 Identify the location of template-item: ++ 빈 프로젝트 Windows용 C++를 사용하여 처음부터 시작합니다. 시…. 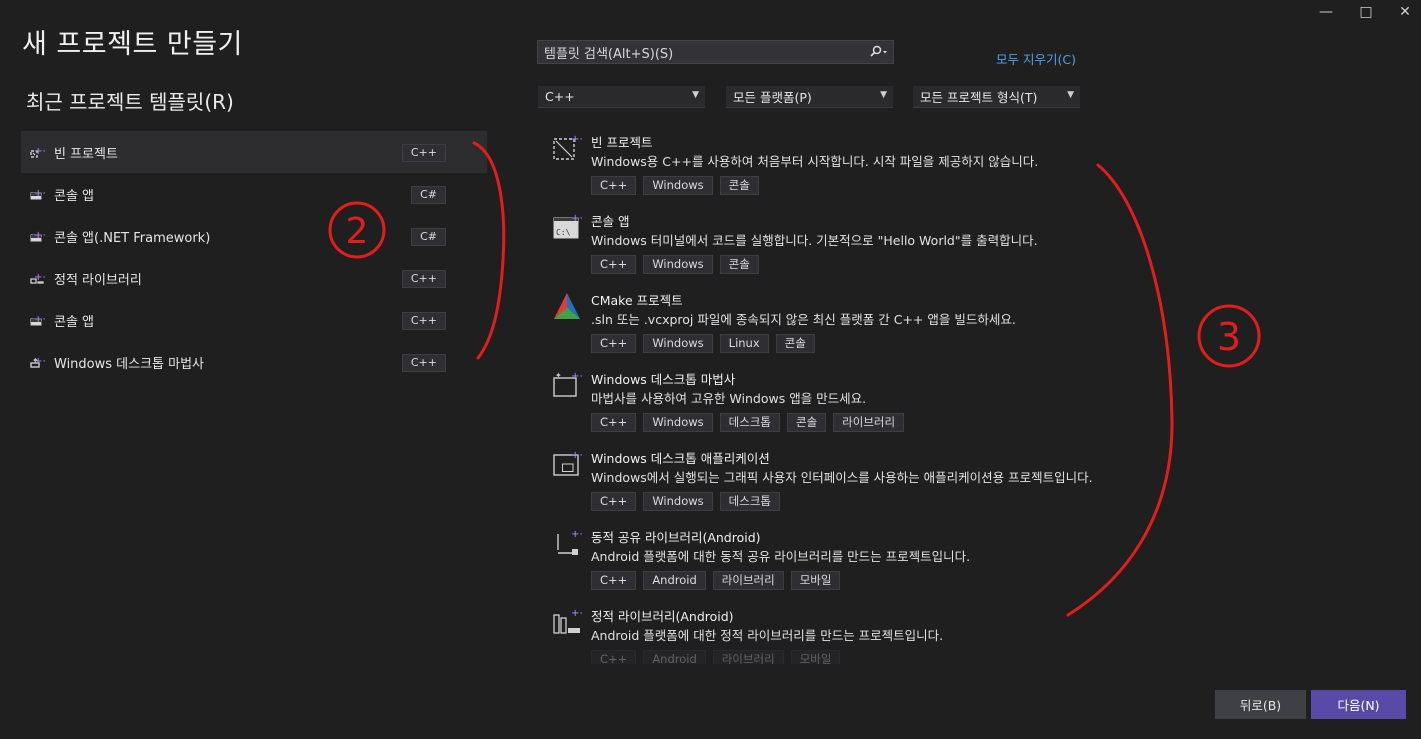
(841, 169).